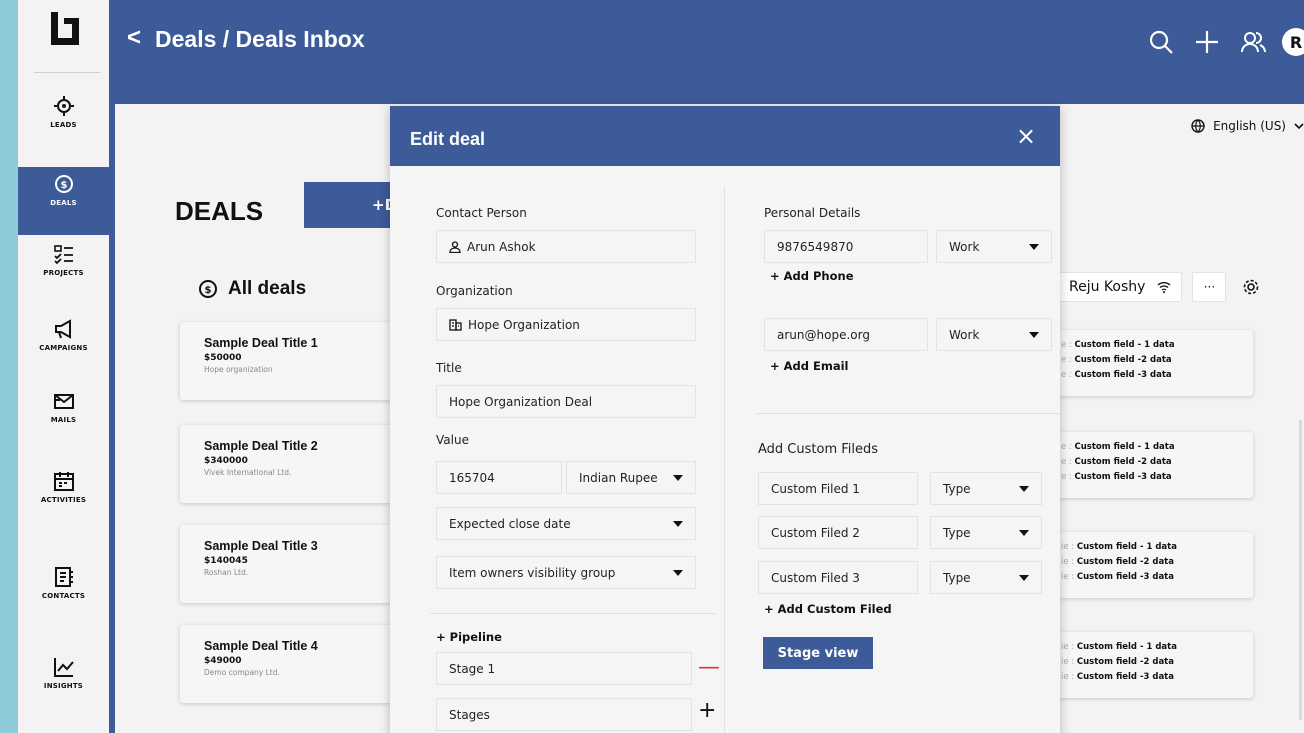 This screenshot has width=1304, height=733. Describe the element at coordinates (469, 637) in the screenshot. I see `add-pipeline-link: + Pipeline` at that location.